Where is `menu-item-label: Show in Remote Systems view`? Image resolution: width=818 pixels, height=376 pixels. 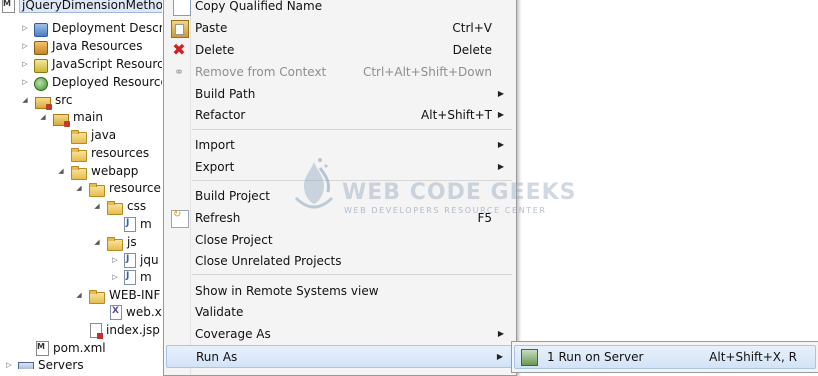 menu-item-label: Show in Remote Systems view is located at coordinates (287, 290).